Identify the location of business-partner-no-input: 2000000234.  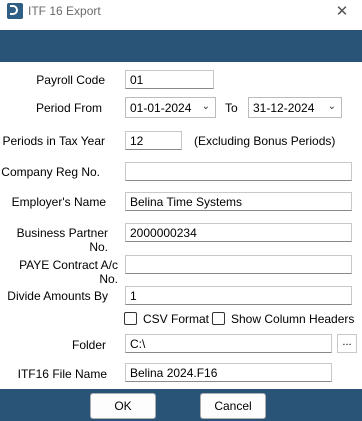
(238, 232).